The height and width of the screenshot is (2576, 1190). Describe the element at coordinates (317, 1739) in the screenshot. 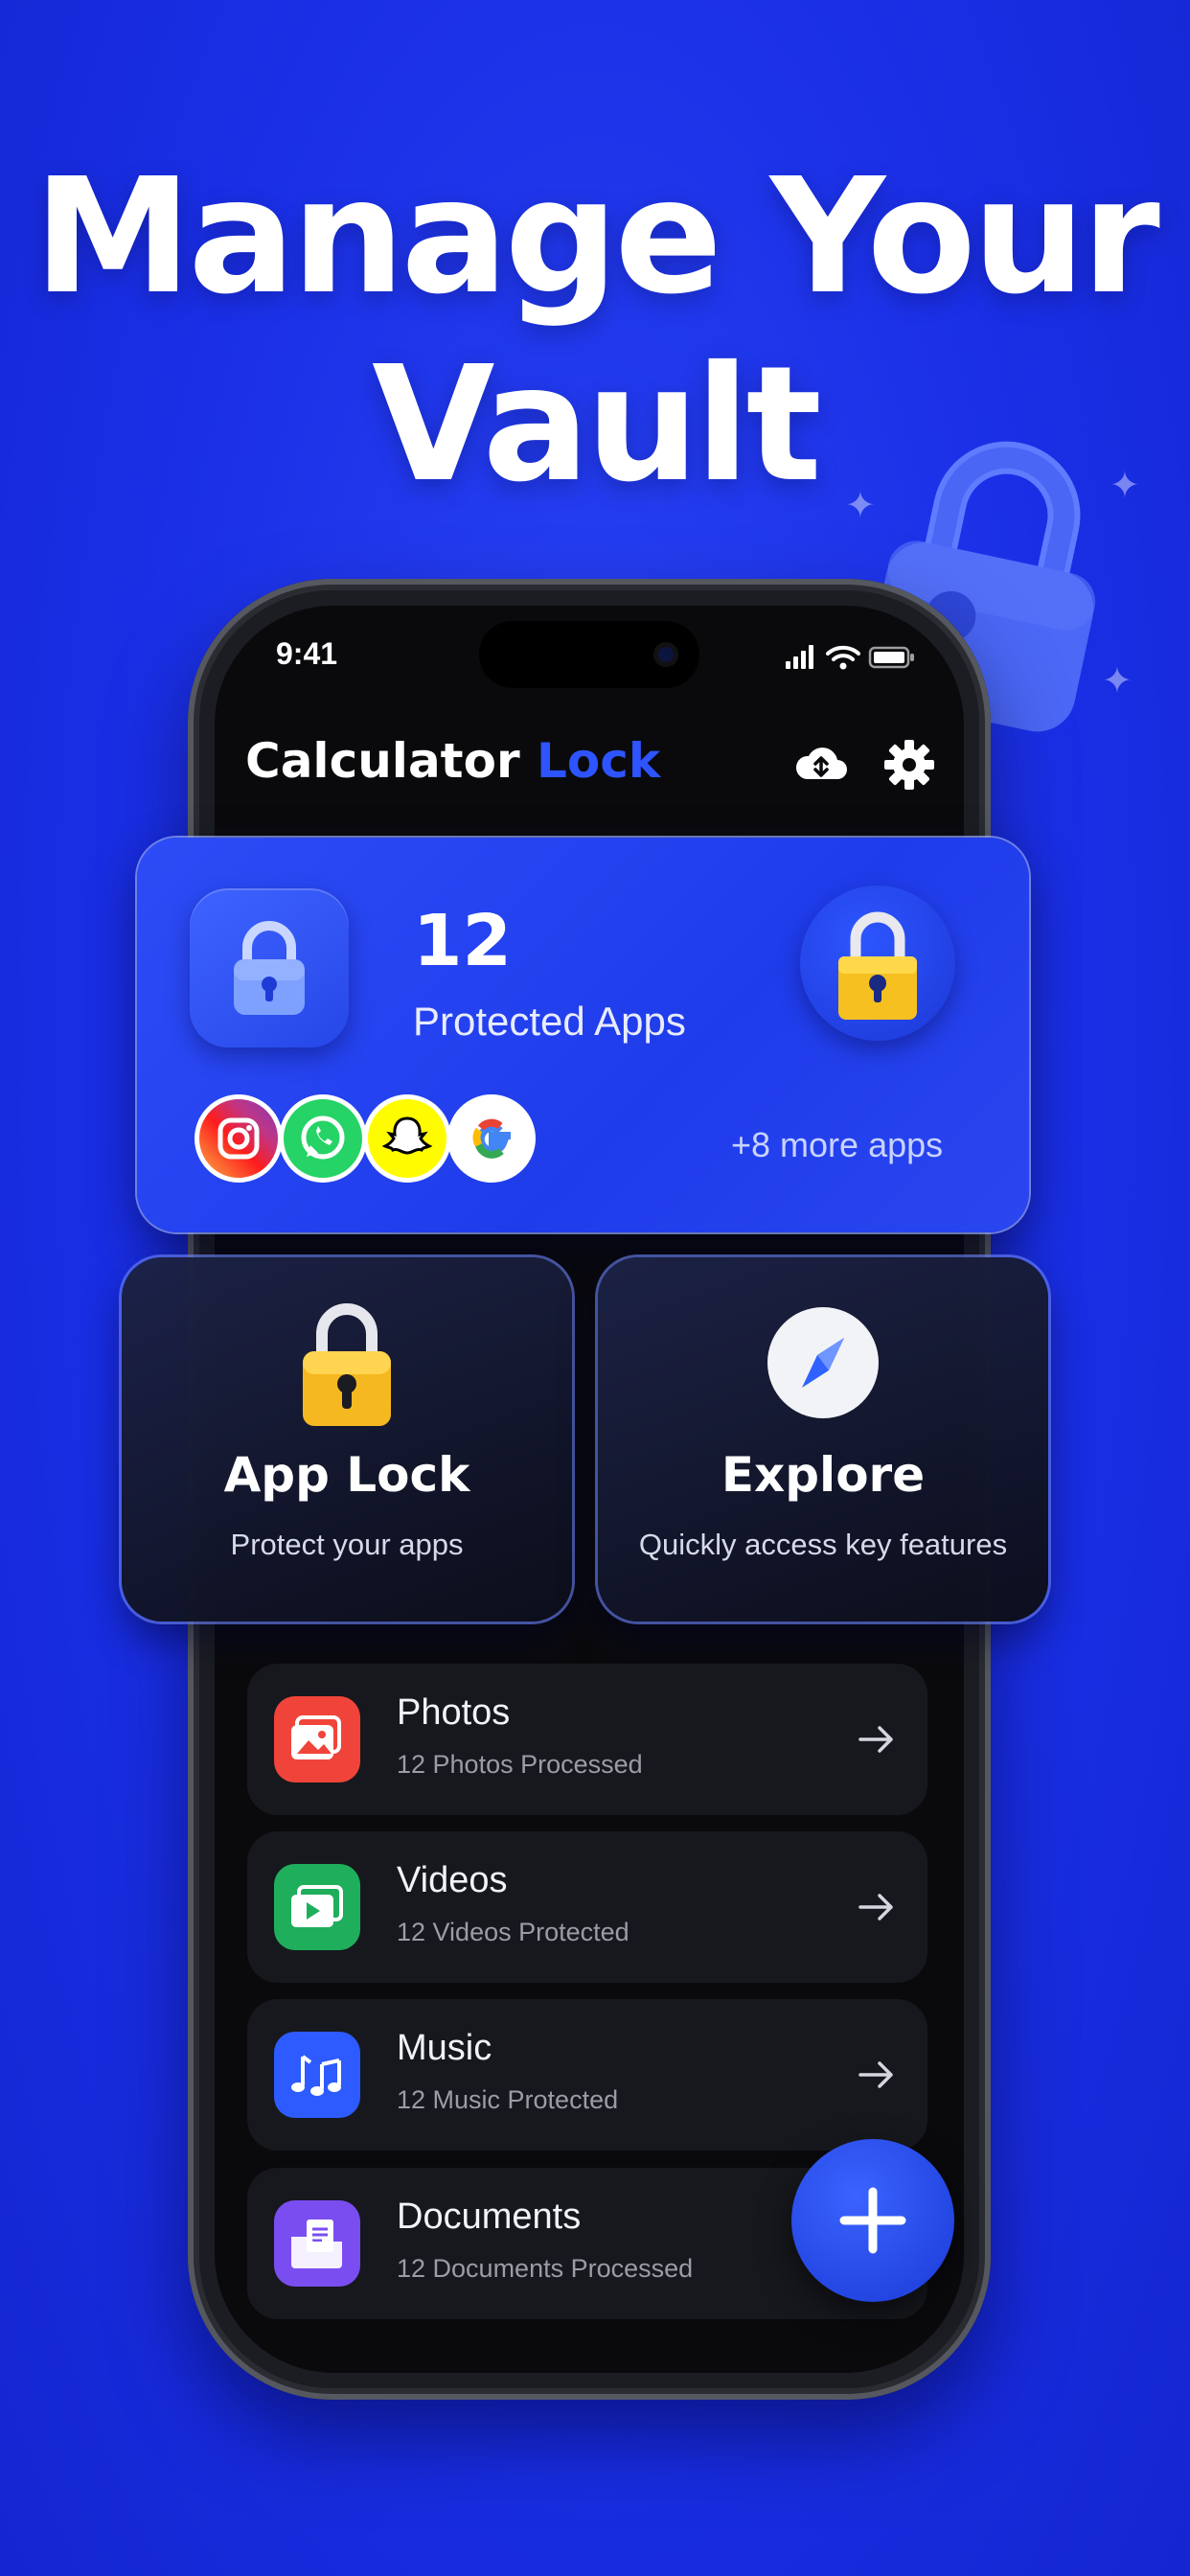

I see `photos-icon` at that location.